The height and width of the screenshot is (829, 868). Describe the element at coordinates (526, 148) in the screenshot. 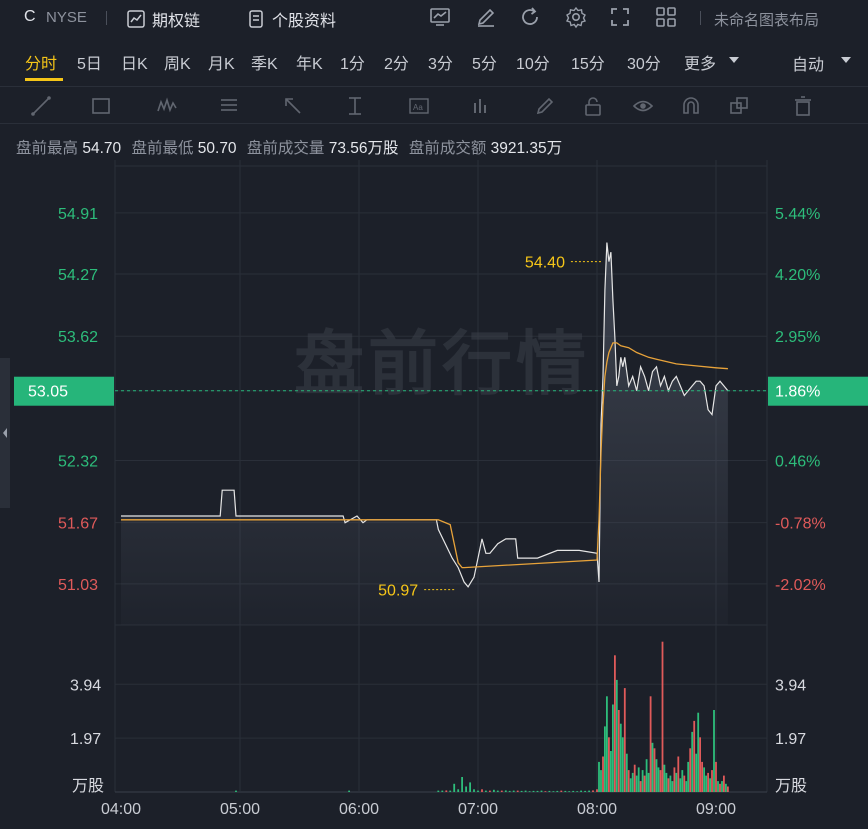

I see `premarket-amount-value: 3921.35万` at that location.